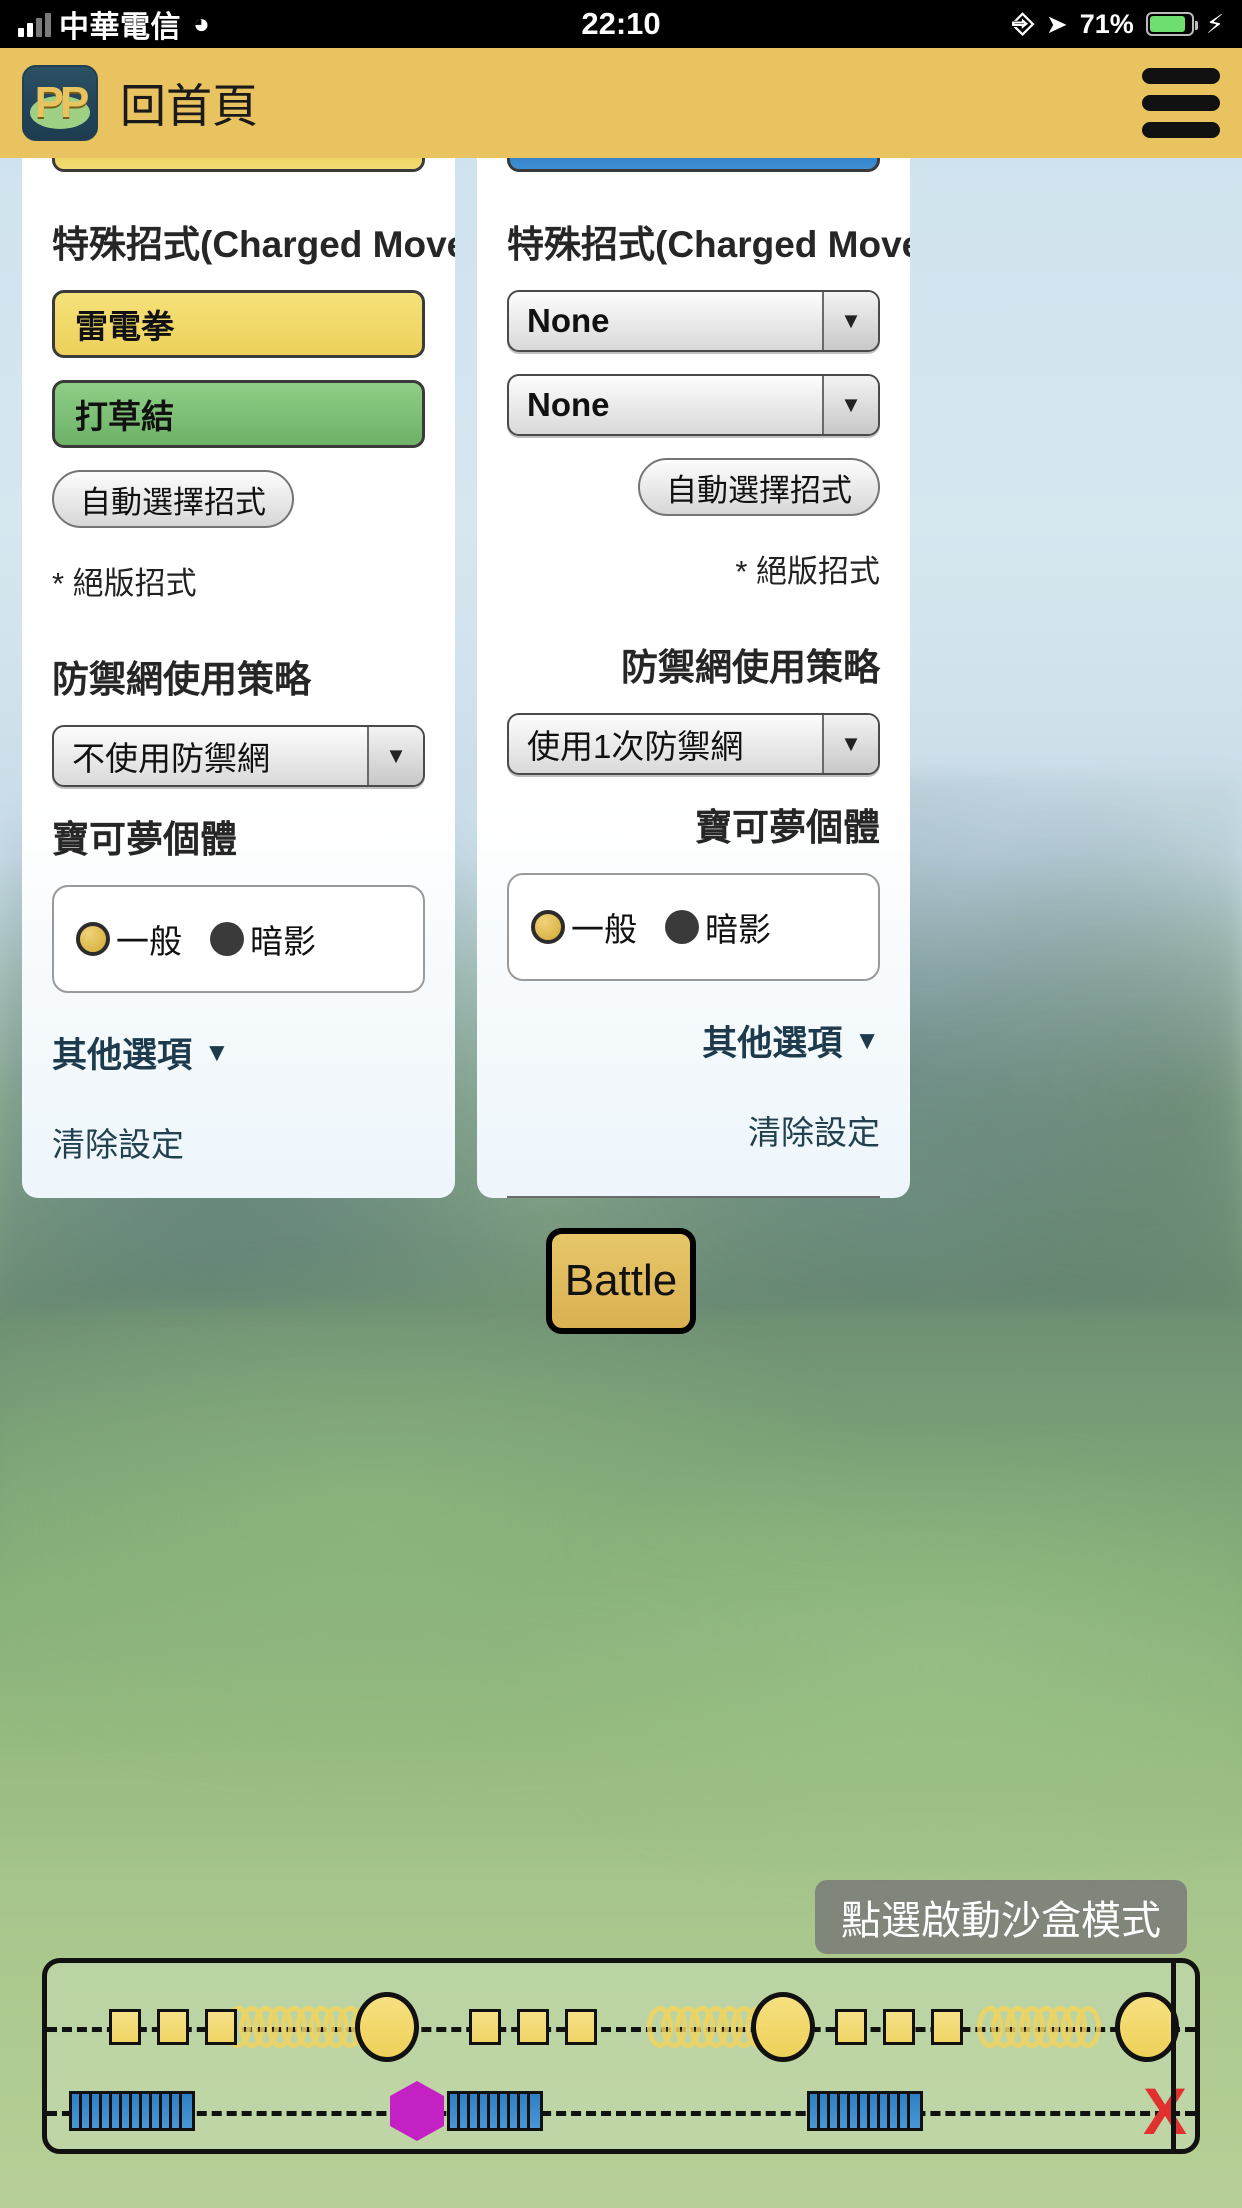 This screenshot has width=1242, height=2208. What do you see at coordinates (1181, 103) in the screenshot?
I see `hamburger-menu-icon` at bounding box center [1181, 103].